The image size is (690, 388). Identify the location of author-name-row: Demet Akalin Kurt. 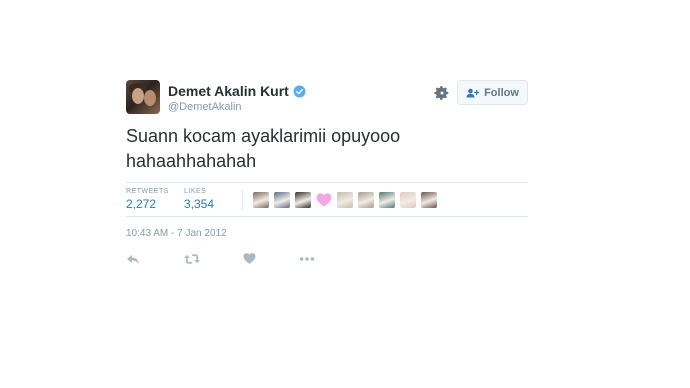
(237, 91).